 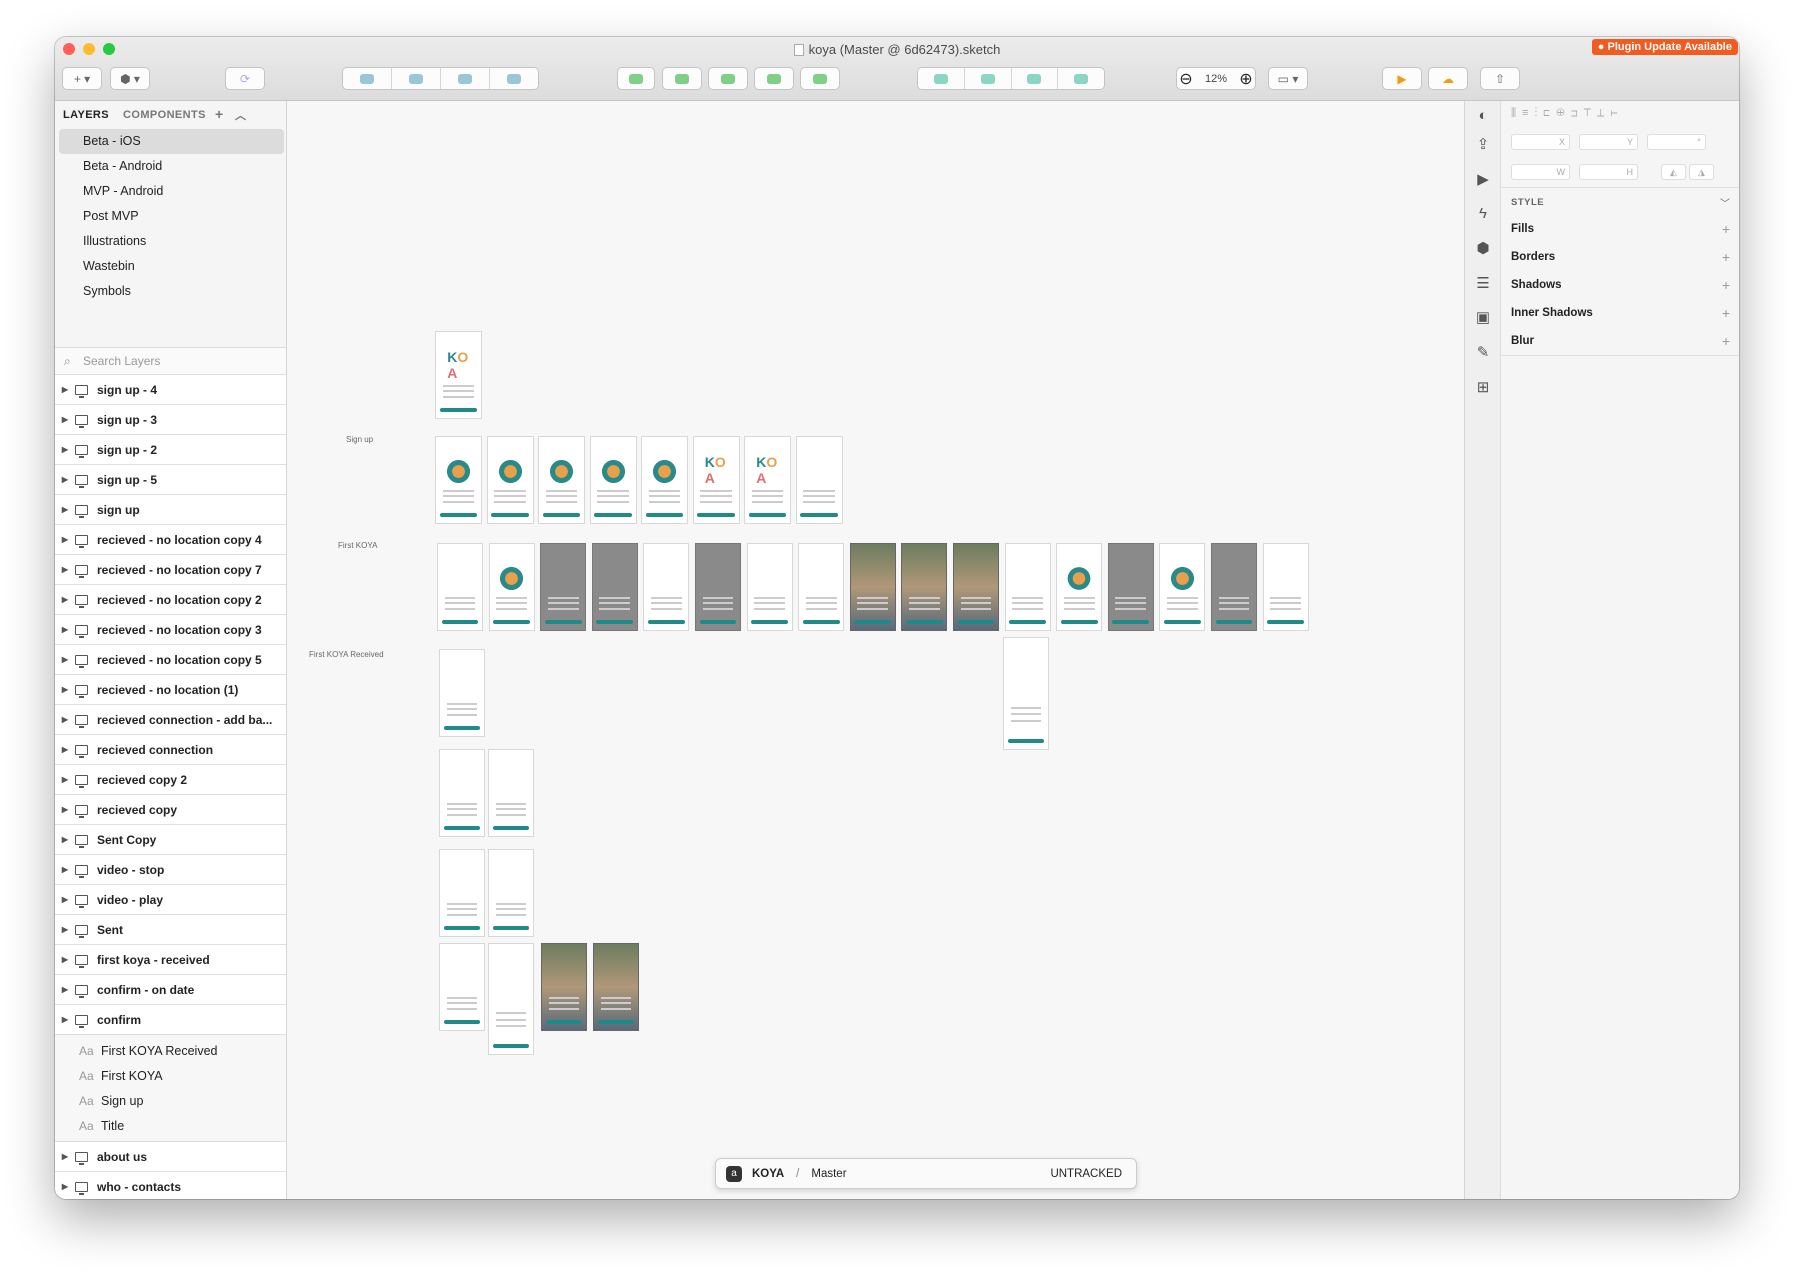 What do you see at coordinates (1483, 180) in the screenshot?
I see `prototype-icon: ▶` at bounding box center [1483, 180].